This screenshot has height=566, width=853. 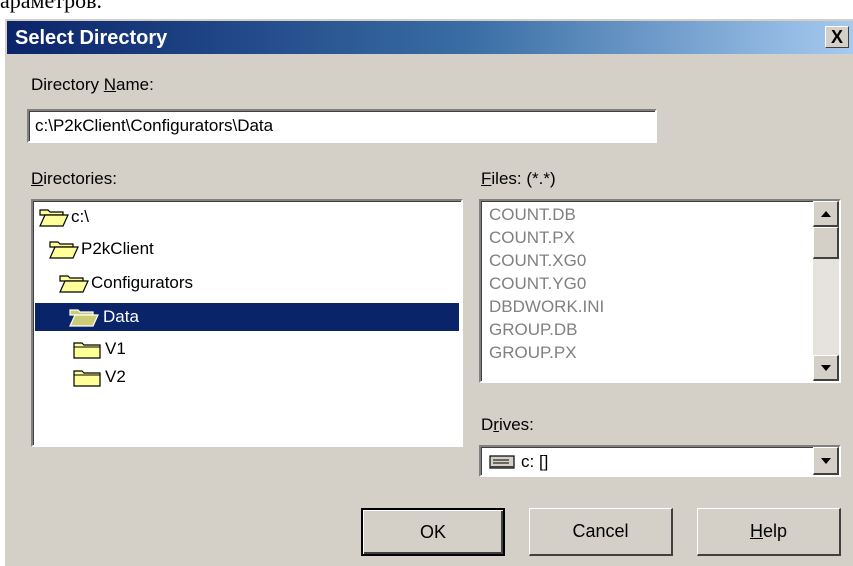 I want to click on drives-select: c: [], so click(x=660, y=461).